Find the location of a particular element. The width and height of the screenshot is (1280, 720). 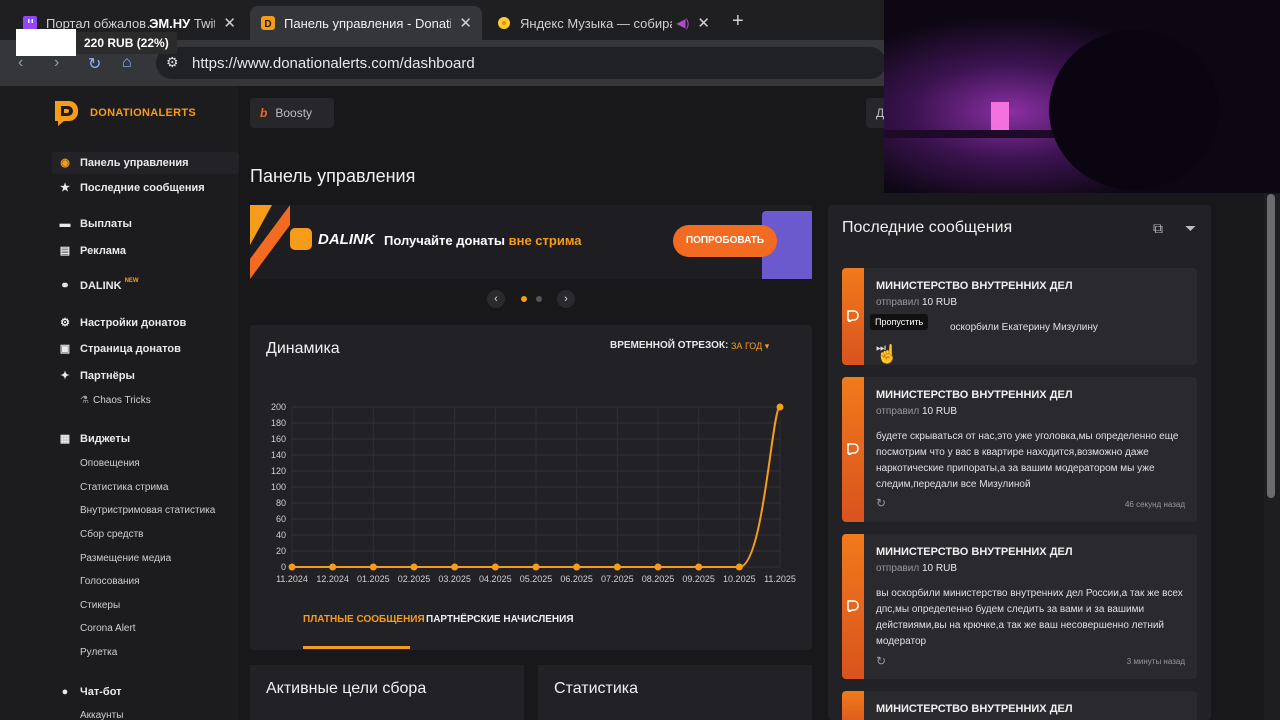

logo: DONATIONALERTS is located at coordinates (124, 113).